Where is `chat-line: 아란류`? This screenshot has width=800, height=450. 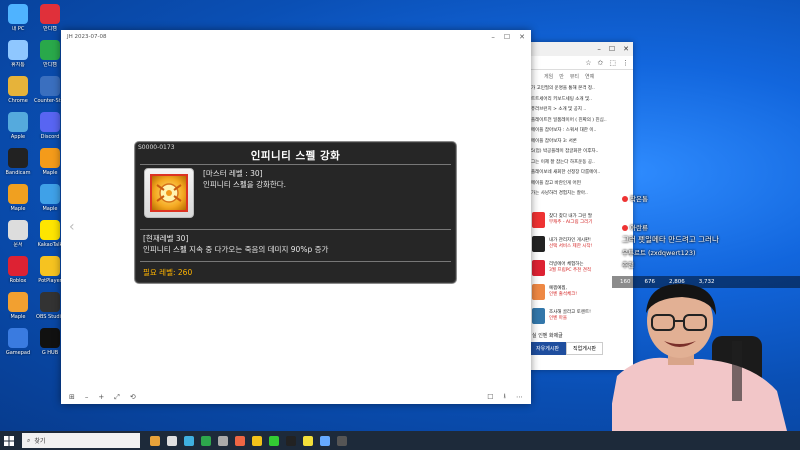 chat-line: 아란류 is located at coordinates (635, 227).